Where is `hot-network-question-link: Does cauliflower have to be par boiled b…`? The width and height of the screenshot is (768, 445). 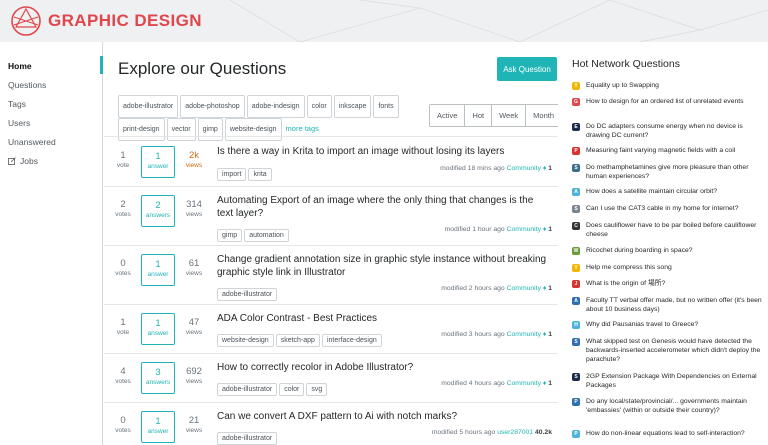 hot-network-question-link: Does cauliflower have to be par boiled b… is located at coordinates (675, 230).